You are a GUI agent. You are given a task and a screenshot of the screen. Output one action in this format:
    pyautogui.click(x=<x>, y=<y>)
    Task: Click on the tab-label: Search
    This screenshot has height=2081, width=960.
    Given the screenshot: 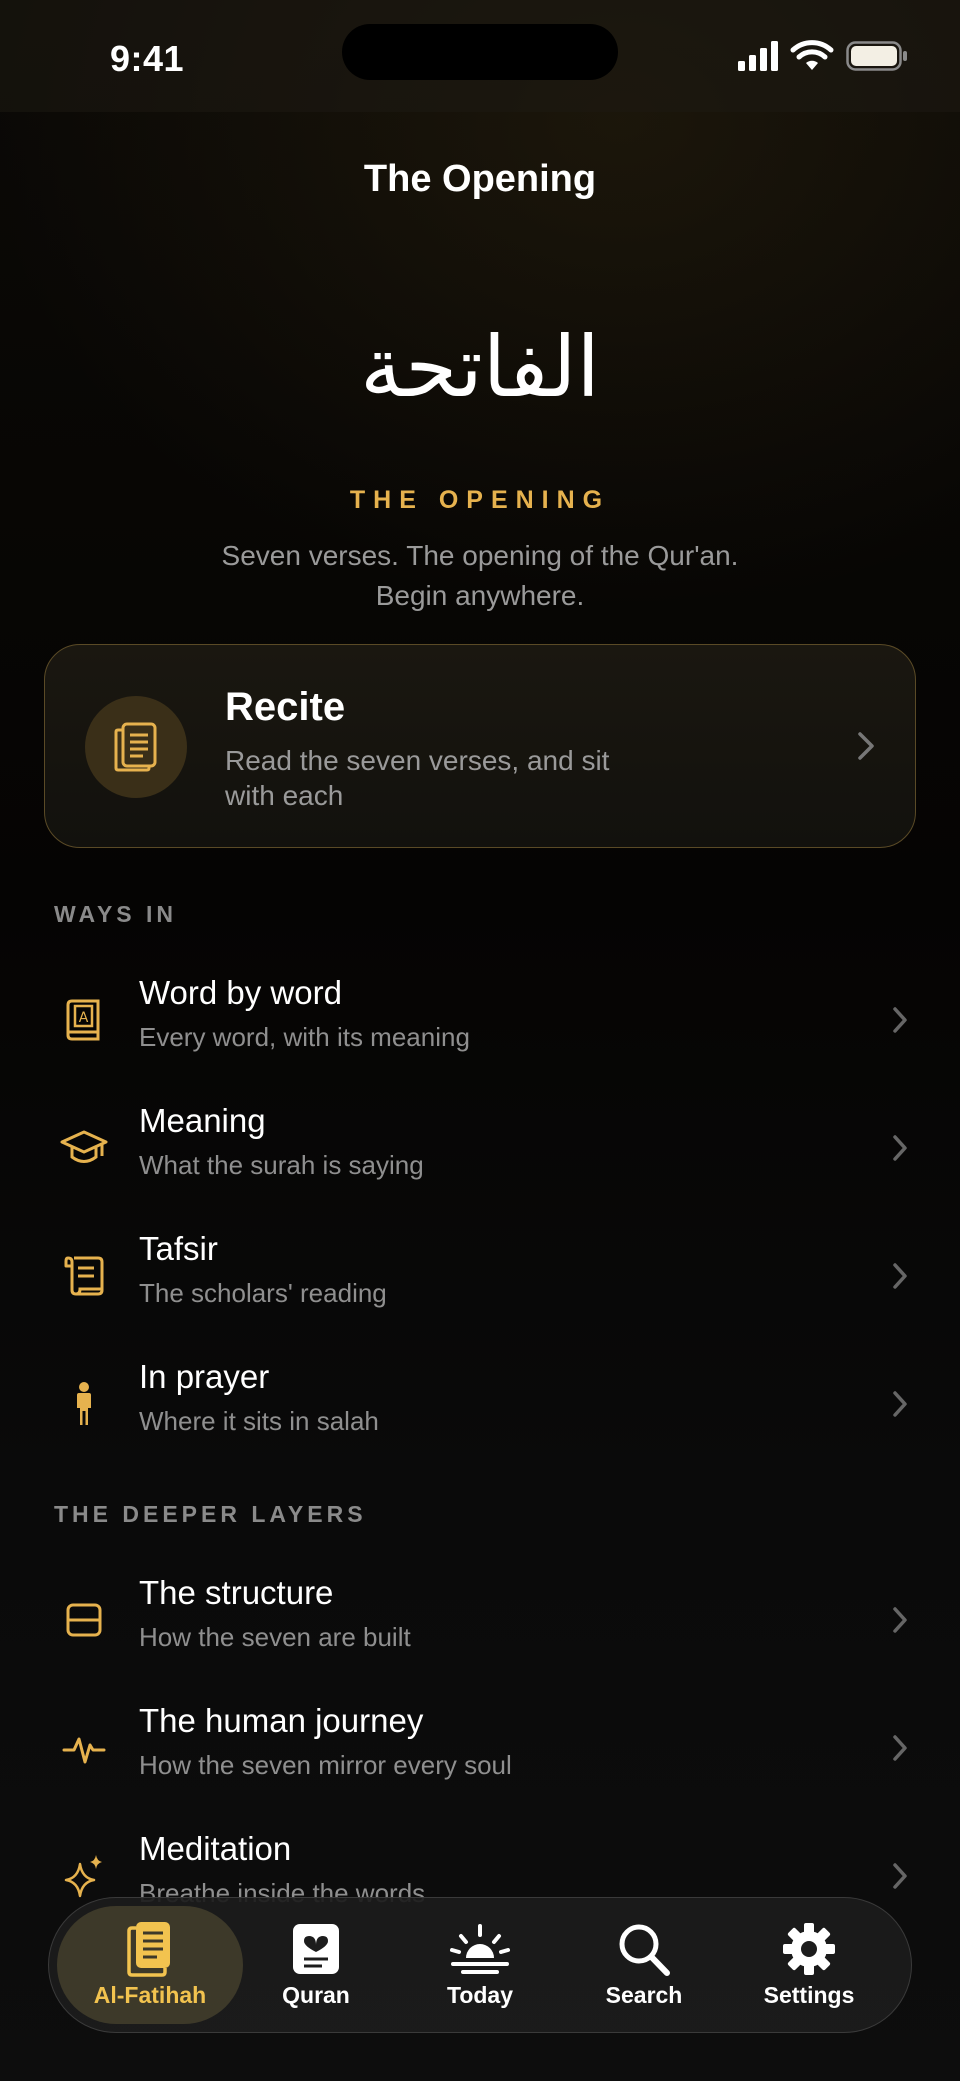 What is the action you would take?
    pyautogui.click(x=644, y=1995)
    